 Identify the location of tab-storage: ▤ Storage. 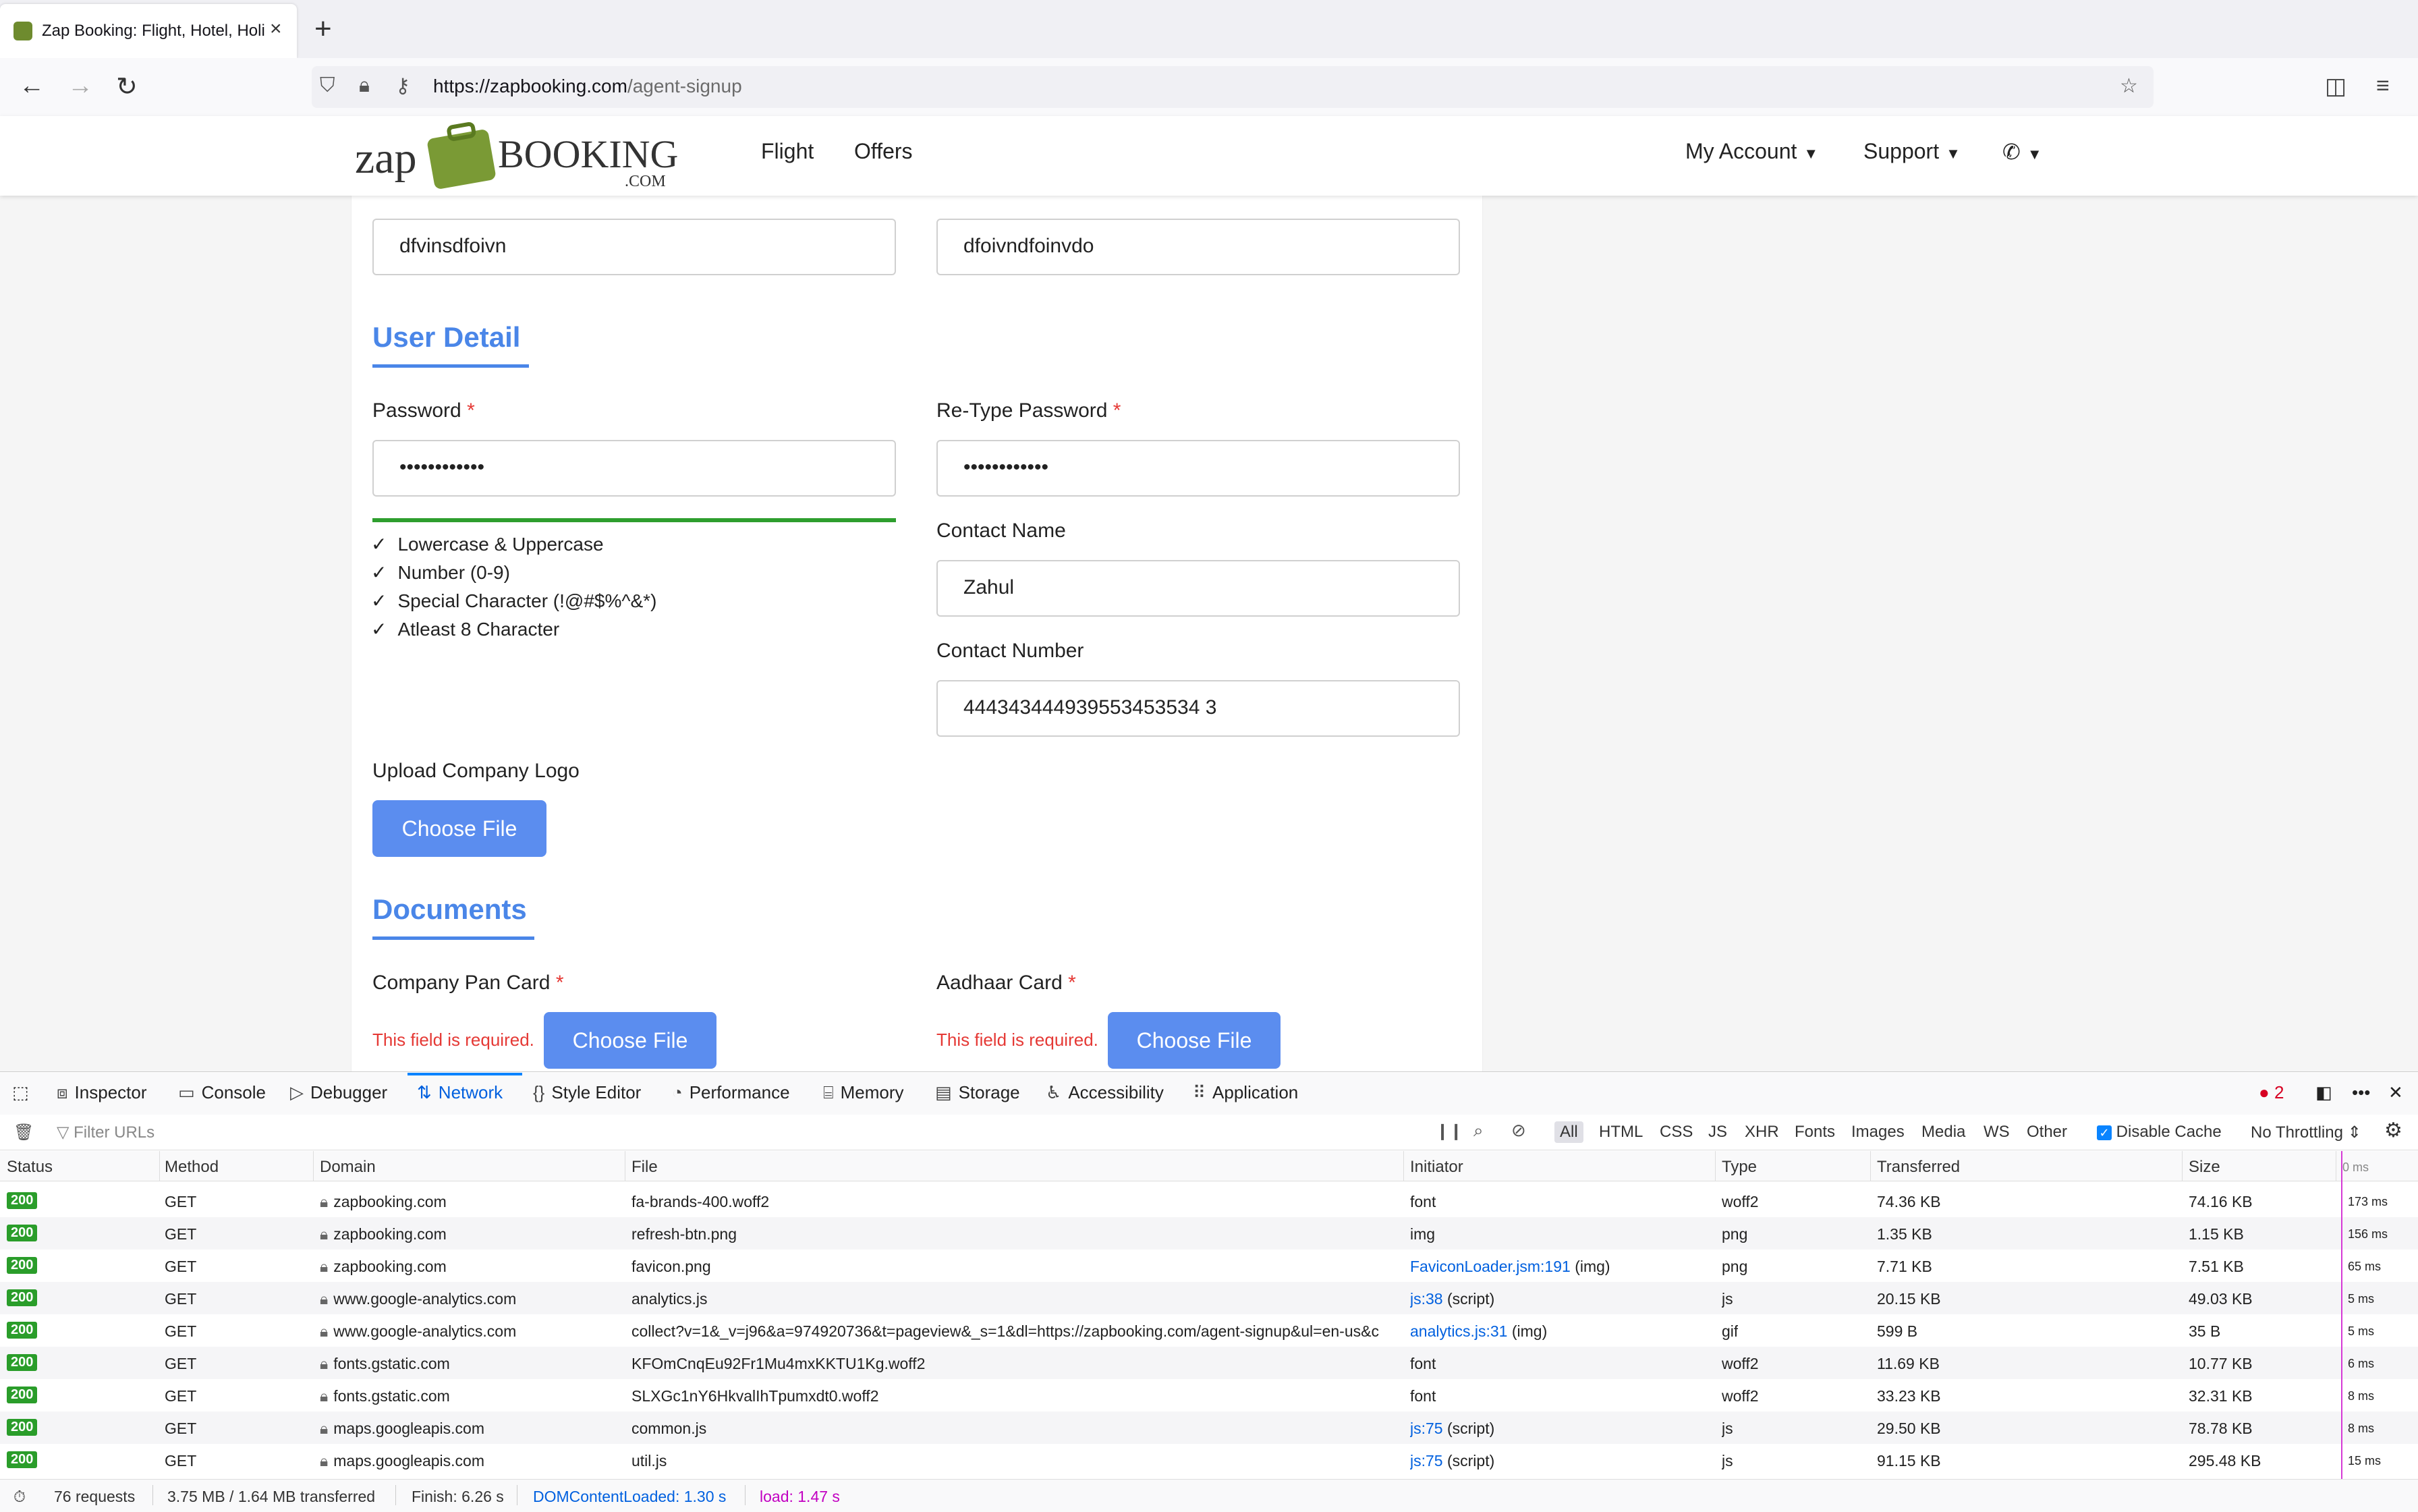
(978, 1092).